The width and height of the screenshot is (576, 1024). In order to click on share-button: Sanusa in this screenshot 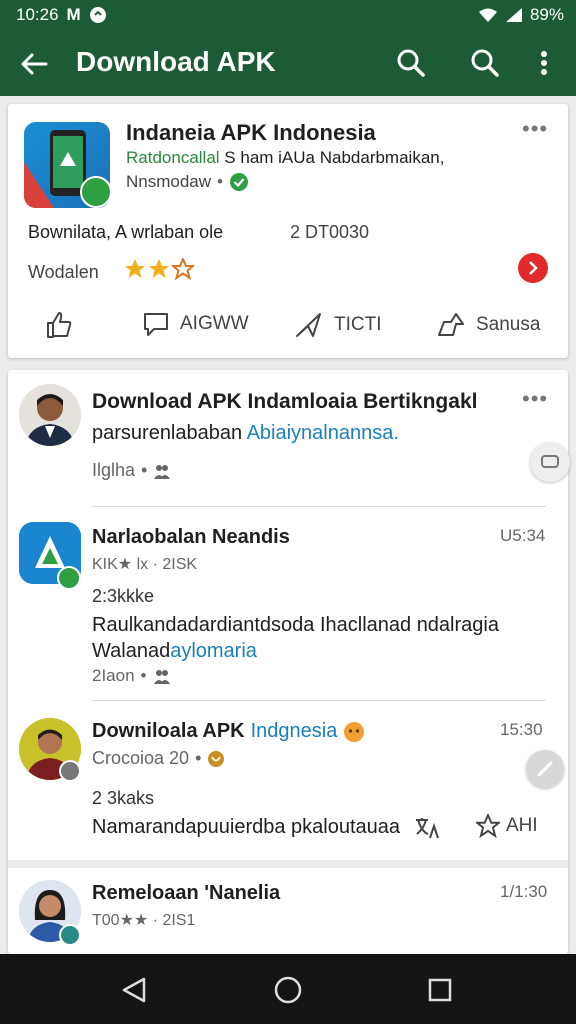, I will do `click(488, 325)`.